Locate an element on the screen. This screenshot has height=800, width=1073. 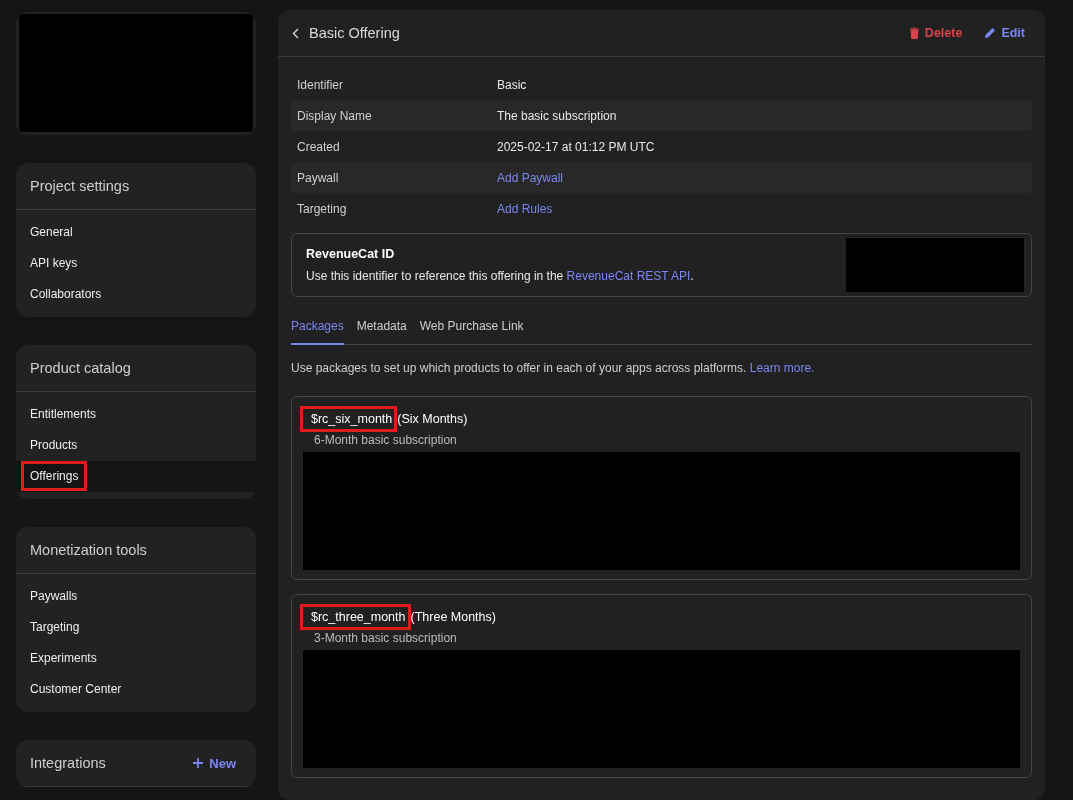
detail-link: Add Paywall is located at coordinates (530, 177).